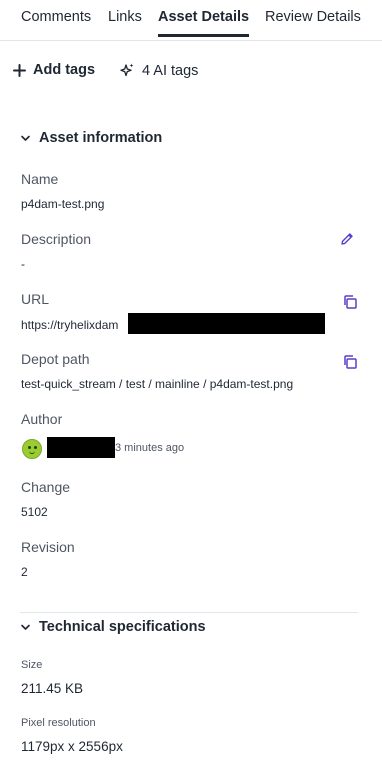 This screenshot has height=769, width=382. Describe the element at coordinates (170, 70) in the screenshot. I see `ai-tags-label: 4 AI tags` at that location.